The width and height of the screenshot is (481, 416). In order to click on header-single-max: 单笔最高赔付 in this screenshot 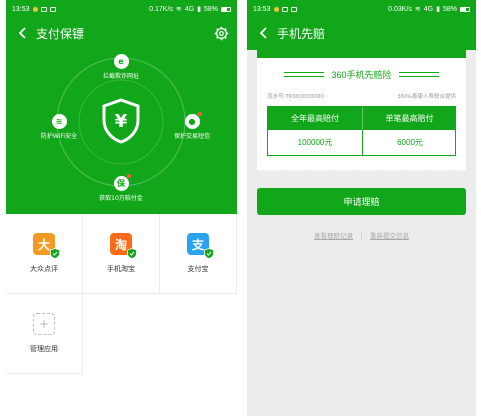, I will do `click(409, 118)`.